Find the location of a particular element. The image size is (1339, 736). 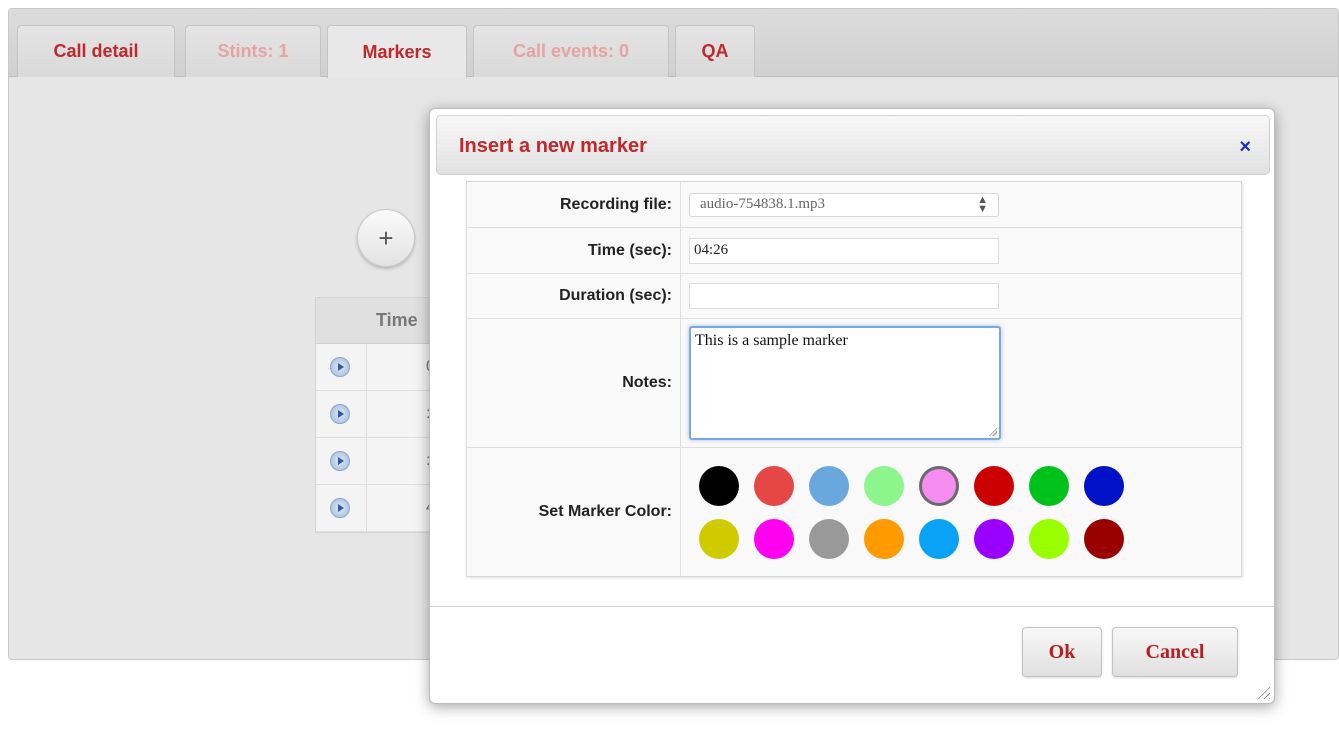

marker-color-row: Set Marker Color: is located at coordinates (854, 512).